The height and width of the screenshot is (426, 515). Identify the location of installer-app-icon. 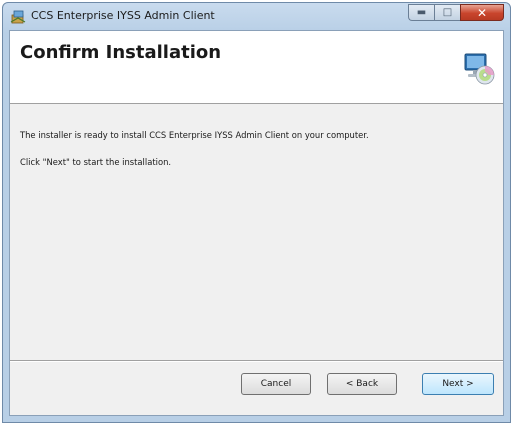
(18, 17).